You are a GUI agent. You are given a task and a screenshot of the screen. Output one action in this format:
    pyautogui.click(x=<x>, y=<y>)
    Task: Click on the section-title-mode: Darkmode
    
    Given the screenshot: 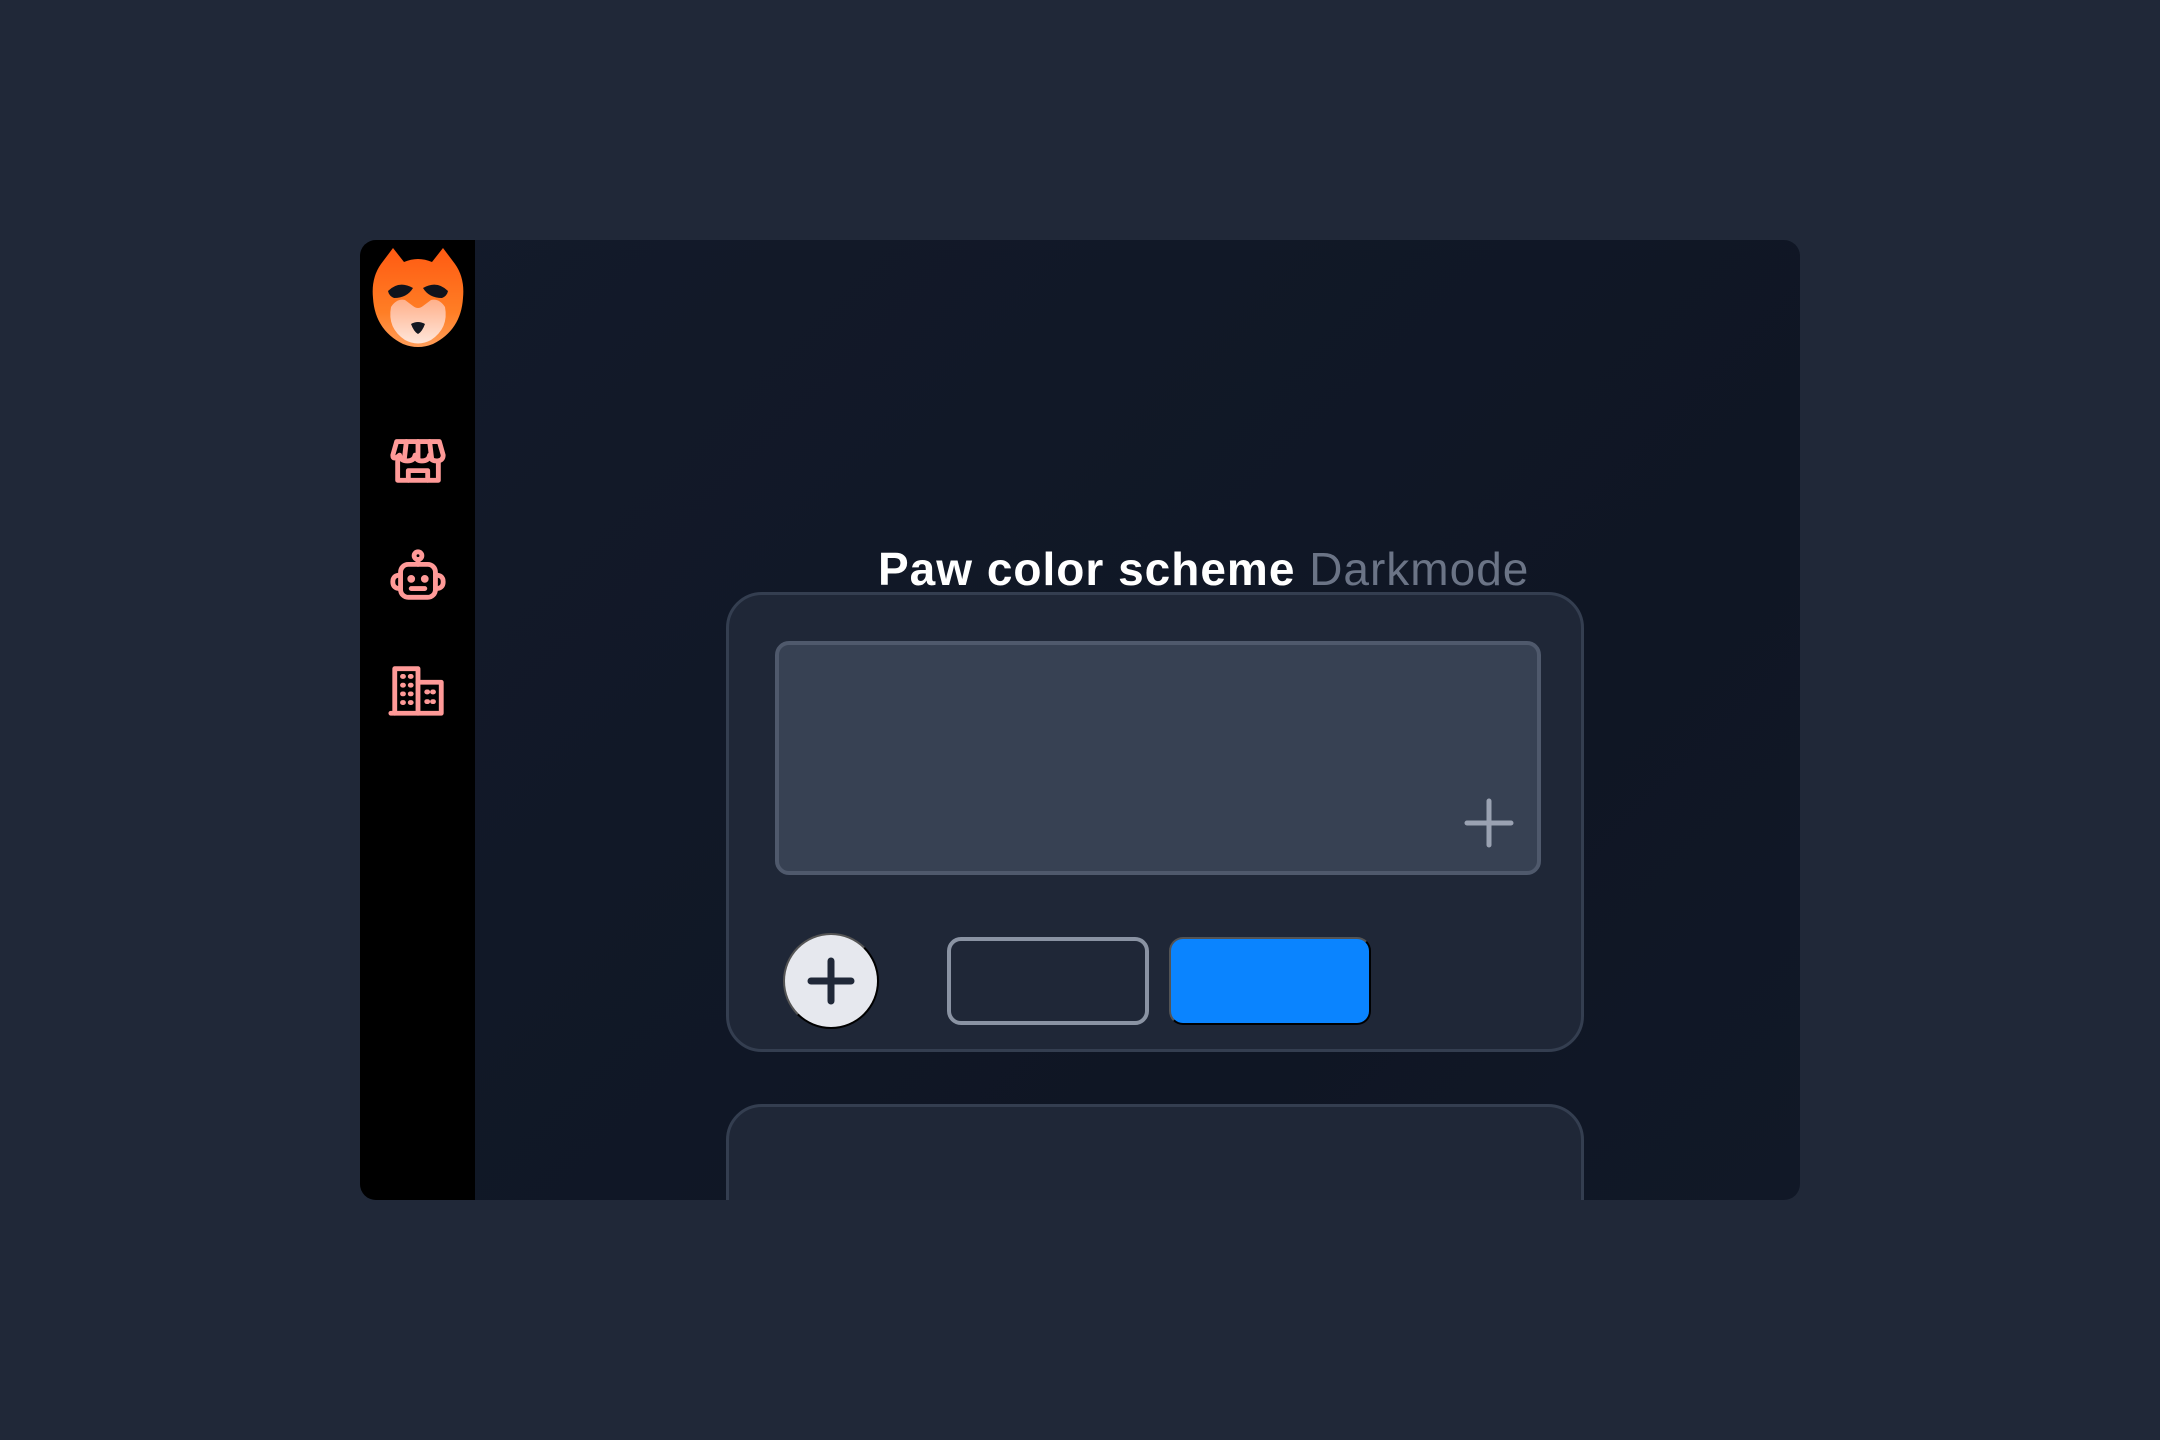 What is the action you would take?
    pyautogui.click(x=1419, y=569)
    